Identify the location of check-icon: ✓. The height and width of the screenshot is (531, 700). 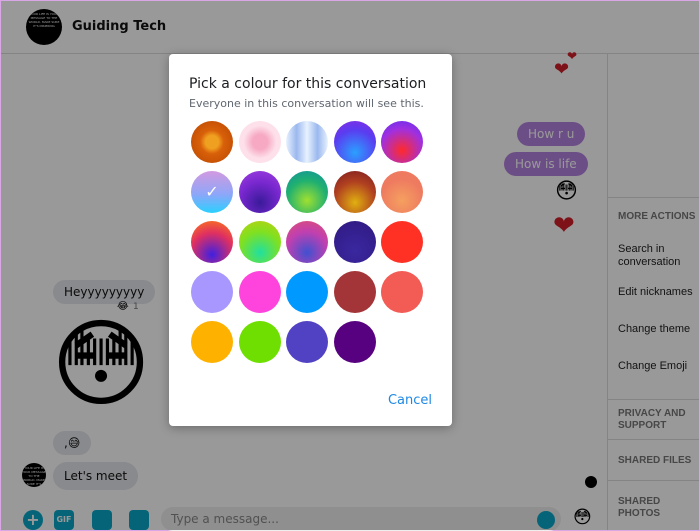
(212, 191).